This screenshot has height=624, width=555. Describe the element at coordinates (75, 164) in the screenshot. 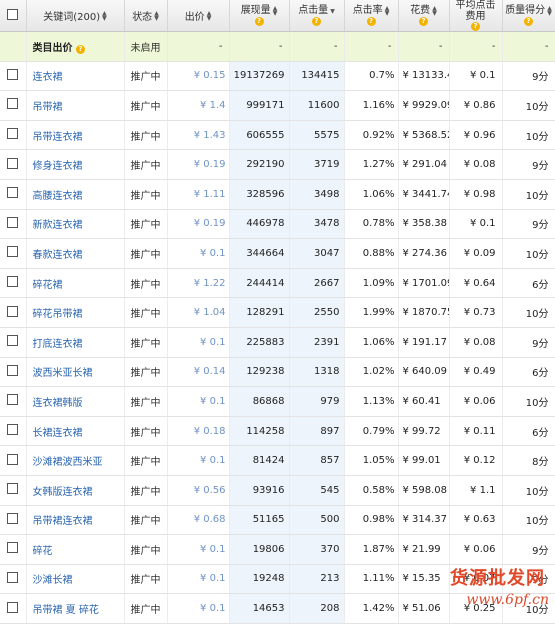

I see `keyword-link: 修身连衣裙` at that location.